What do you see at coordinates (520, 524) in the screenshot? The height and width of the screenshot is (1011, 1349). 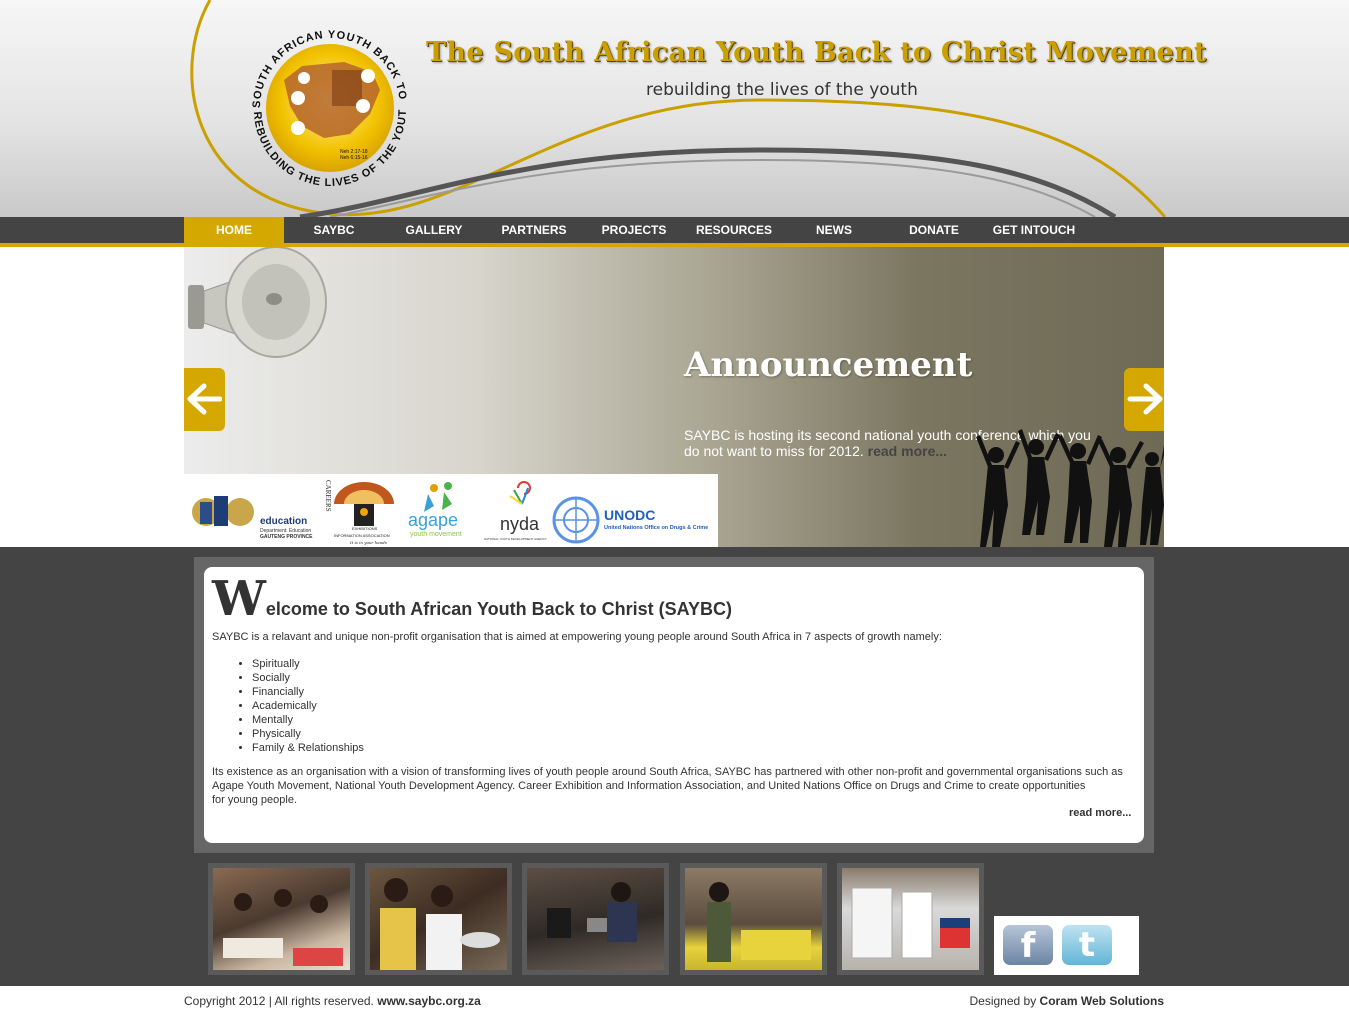 I see `nyda-label: nyda` at bounding box center [520, 524].